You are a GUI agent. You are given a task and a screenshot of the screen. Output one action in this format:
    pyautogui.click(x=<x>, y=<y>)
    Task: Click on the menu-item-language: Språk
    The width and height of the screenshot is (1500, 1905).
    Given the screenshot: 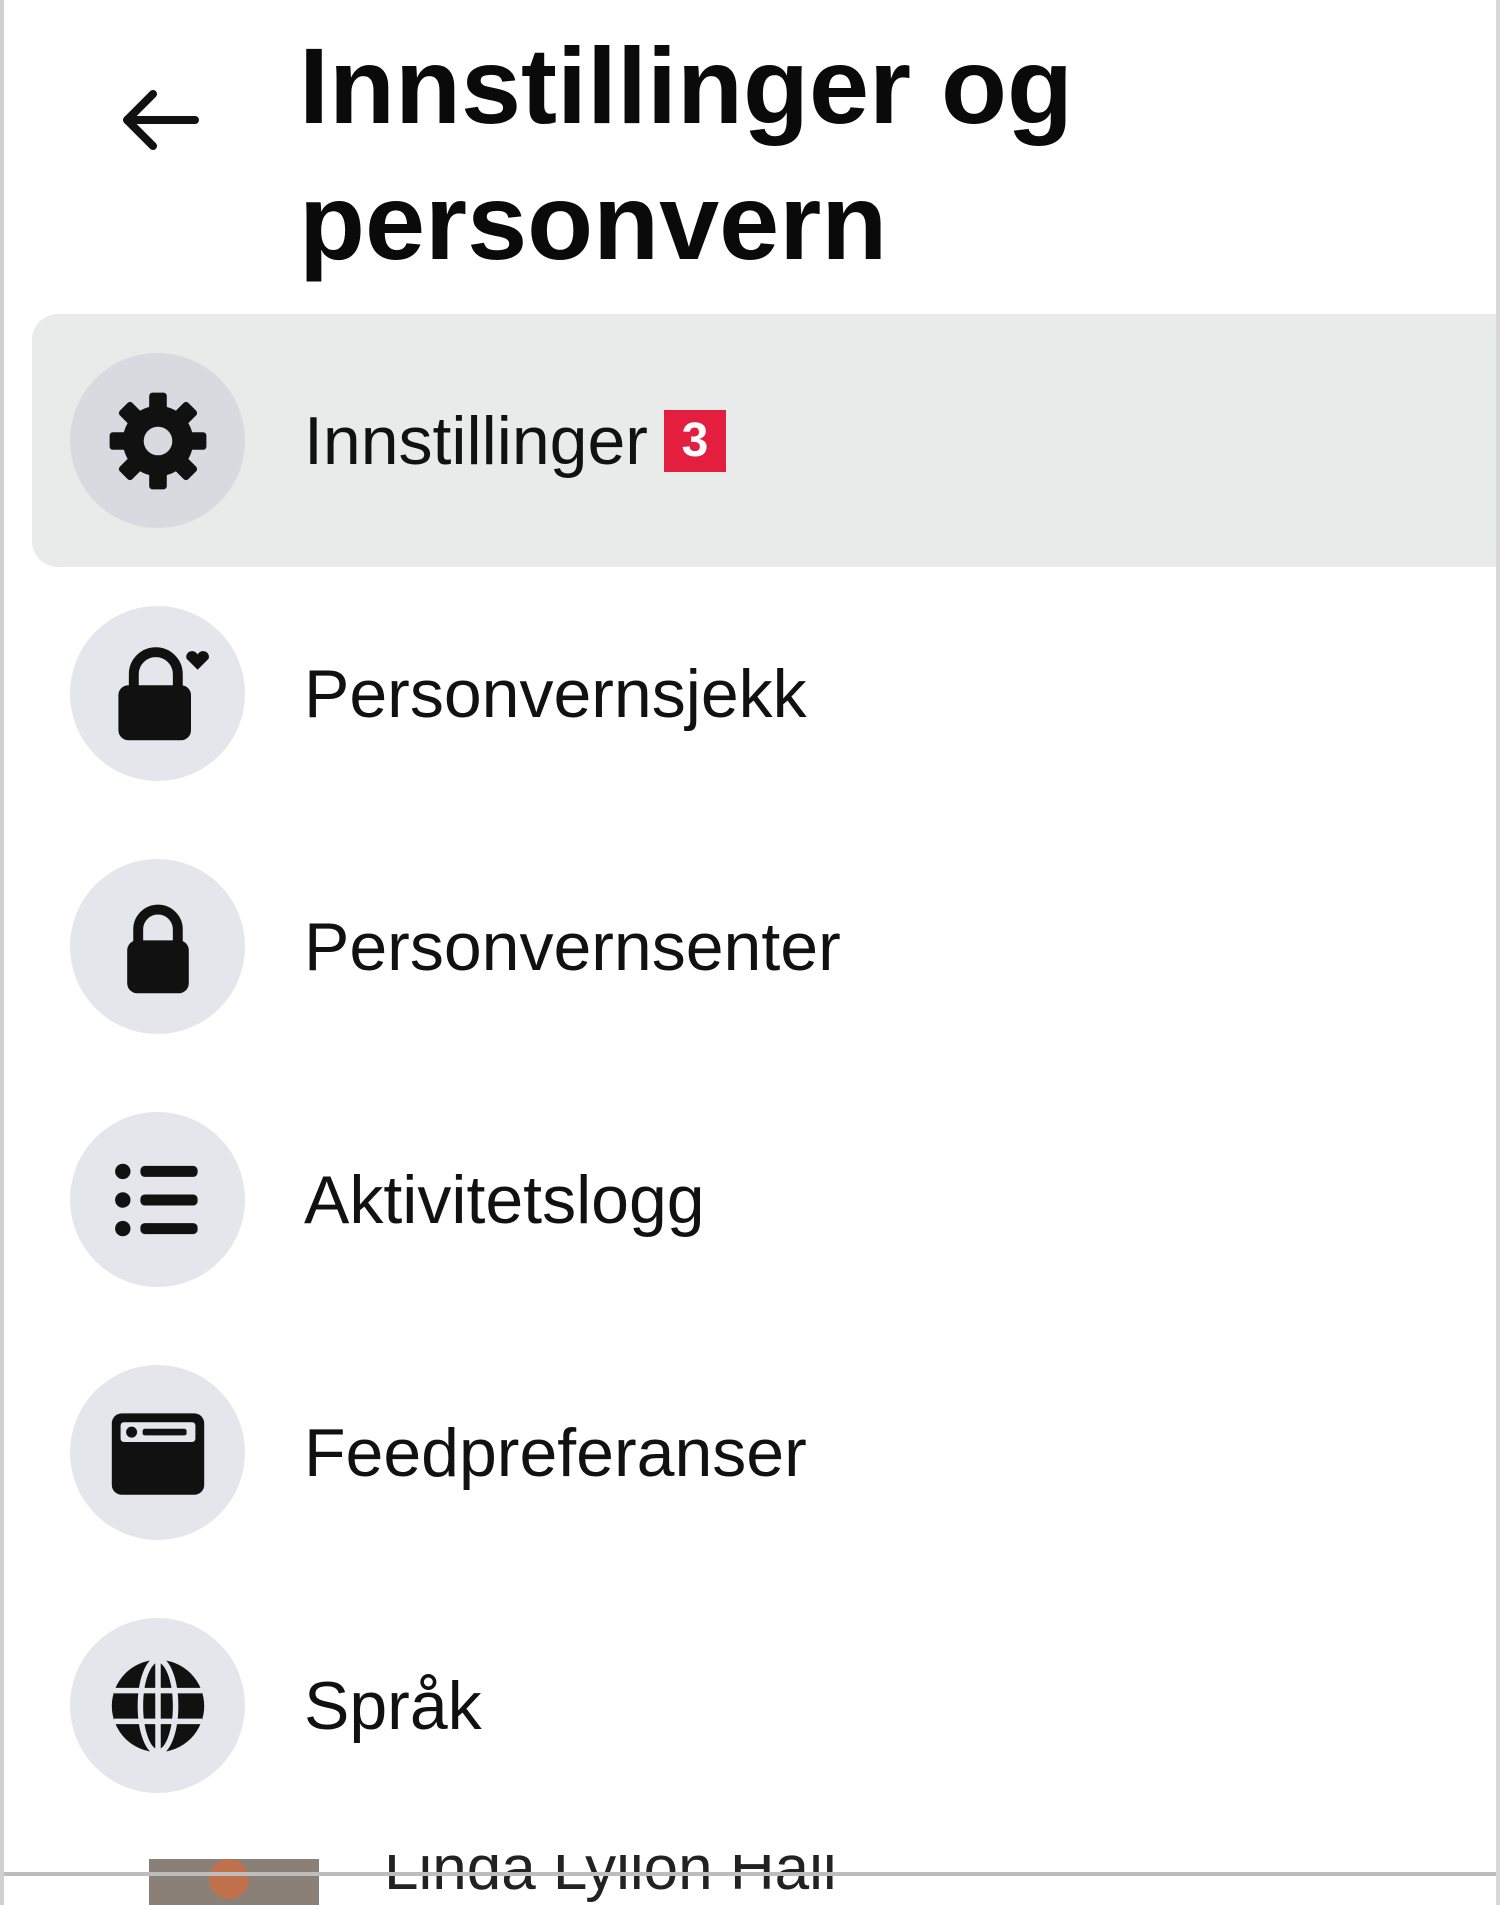 What is the action you would take?
    pyautogui.click(x=764, y=1705)
    